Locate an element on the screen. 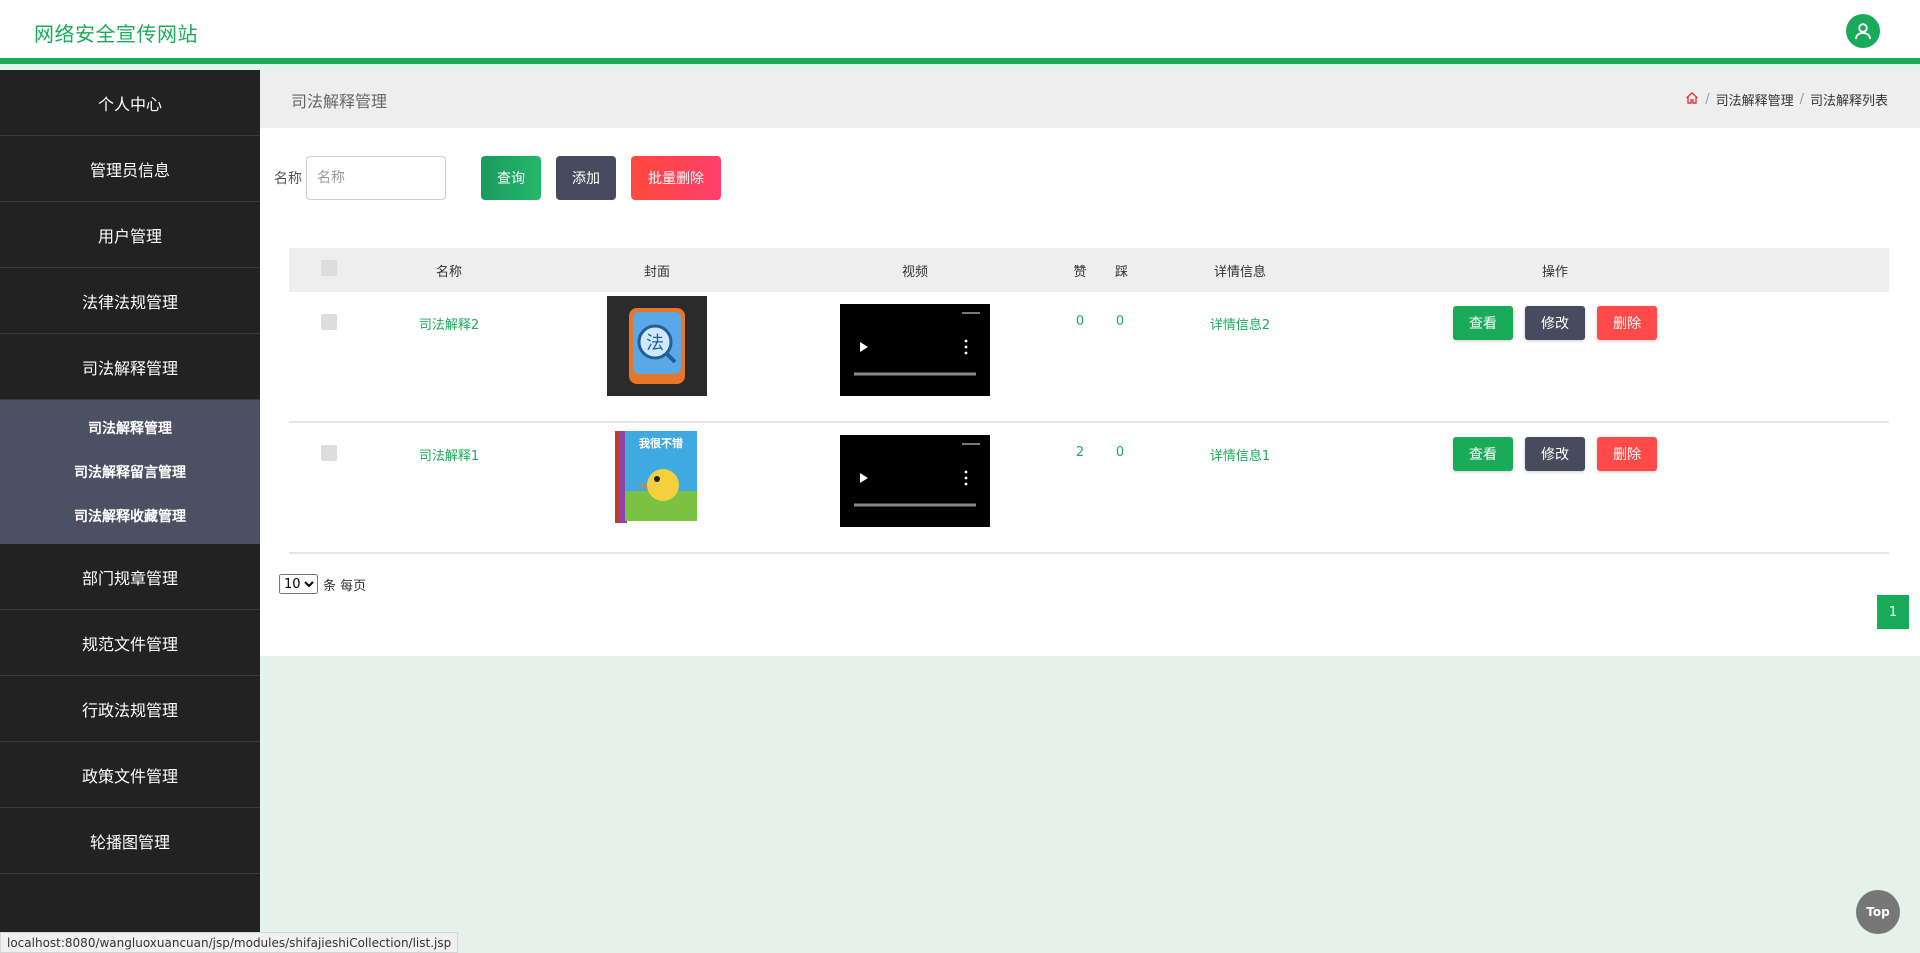  sidebar-item-laws-management: 法律法规管理 is located at coordinates (130, 301).